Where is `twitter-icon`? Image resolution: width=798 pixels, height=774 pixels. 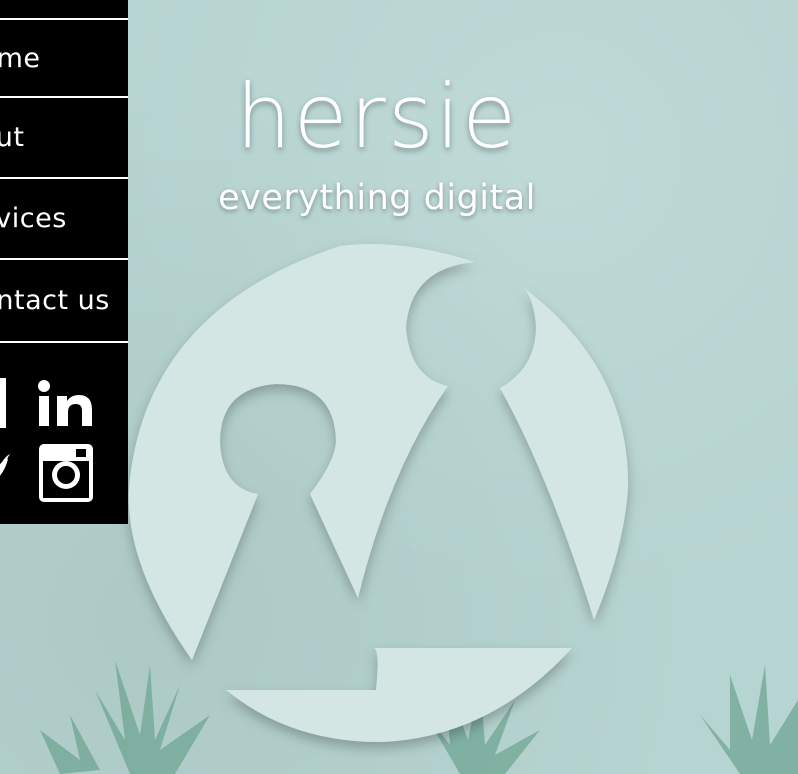
twitter-icon is located at coordinates (6, 472).